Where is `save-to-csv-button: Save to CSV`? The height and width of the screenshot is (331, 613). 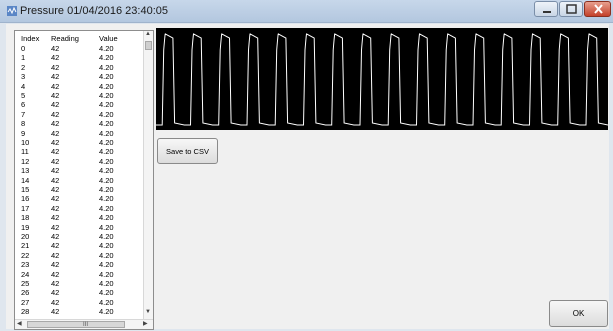 save-to-csv-button: Save to CSV is located at coordinates (187, 151).